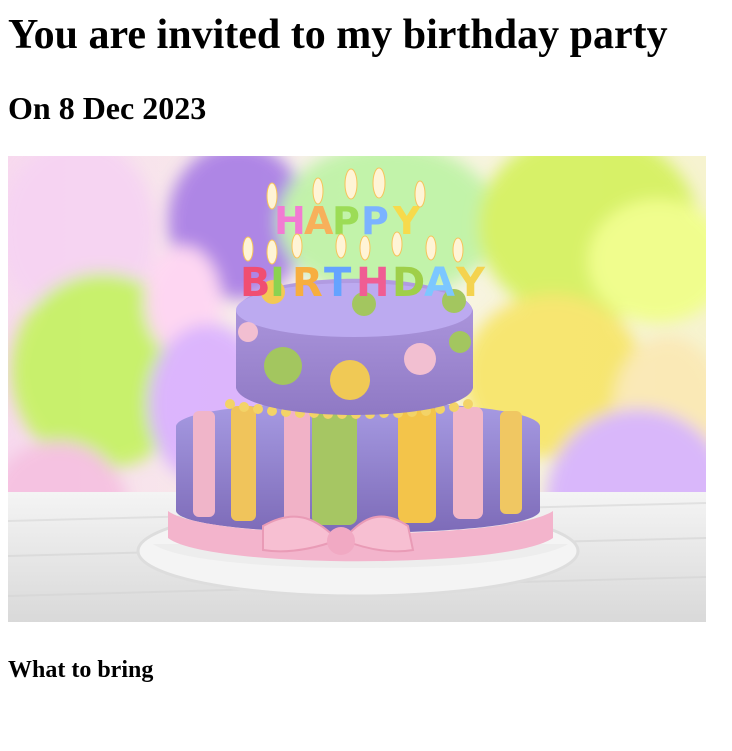 The image size is (732, 751). Describe the element at coordinates (277, 283) in the screenshot. I see `svg-text: I` at that location.